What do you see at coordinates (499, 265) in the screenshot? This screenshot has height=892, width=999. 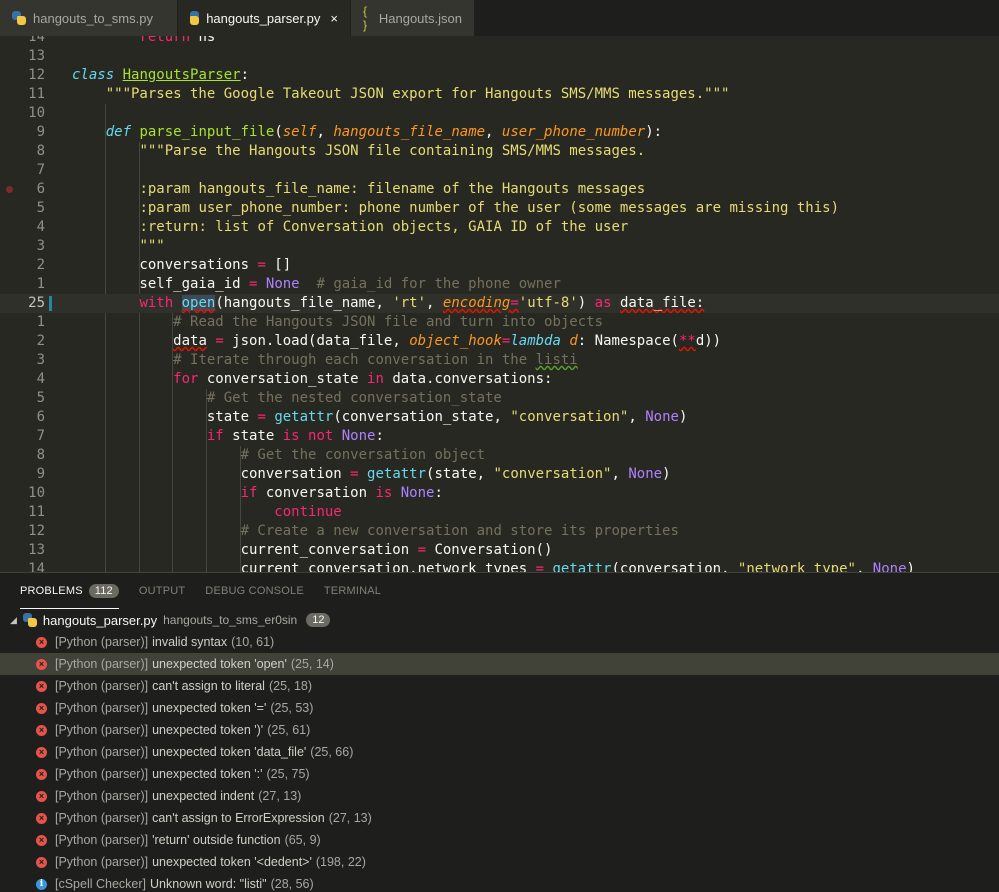 I see `code-line: 2 conversations = []` at bounding box center [499, 265].